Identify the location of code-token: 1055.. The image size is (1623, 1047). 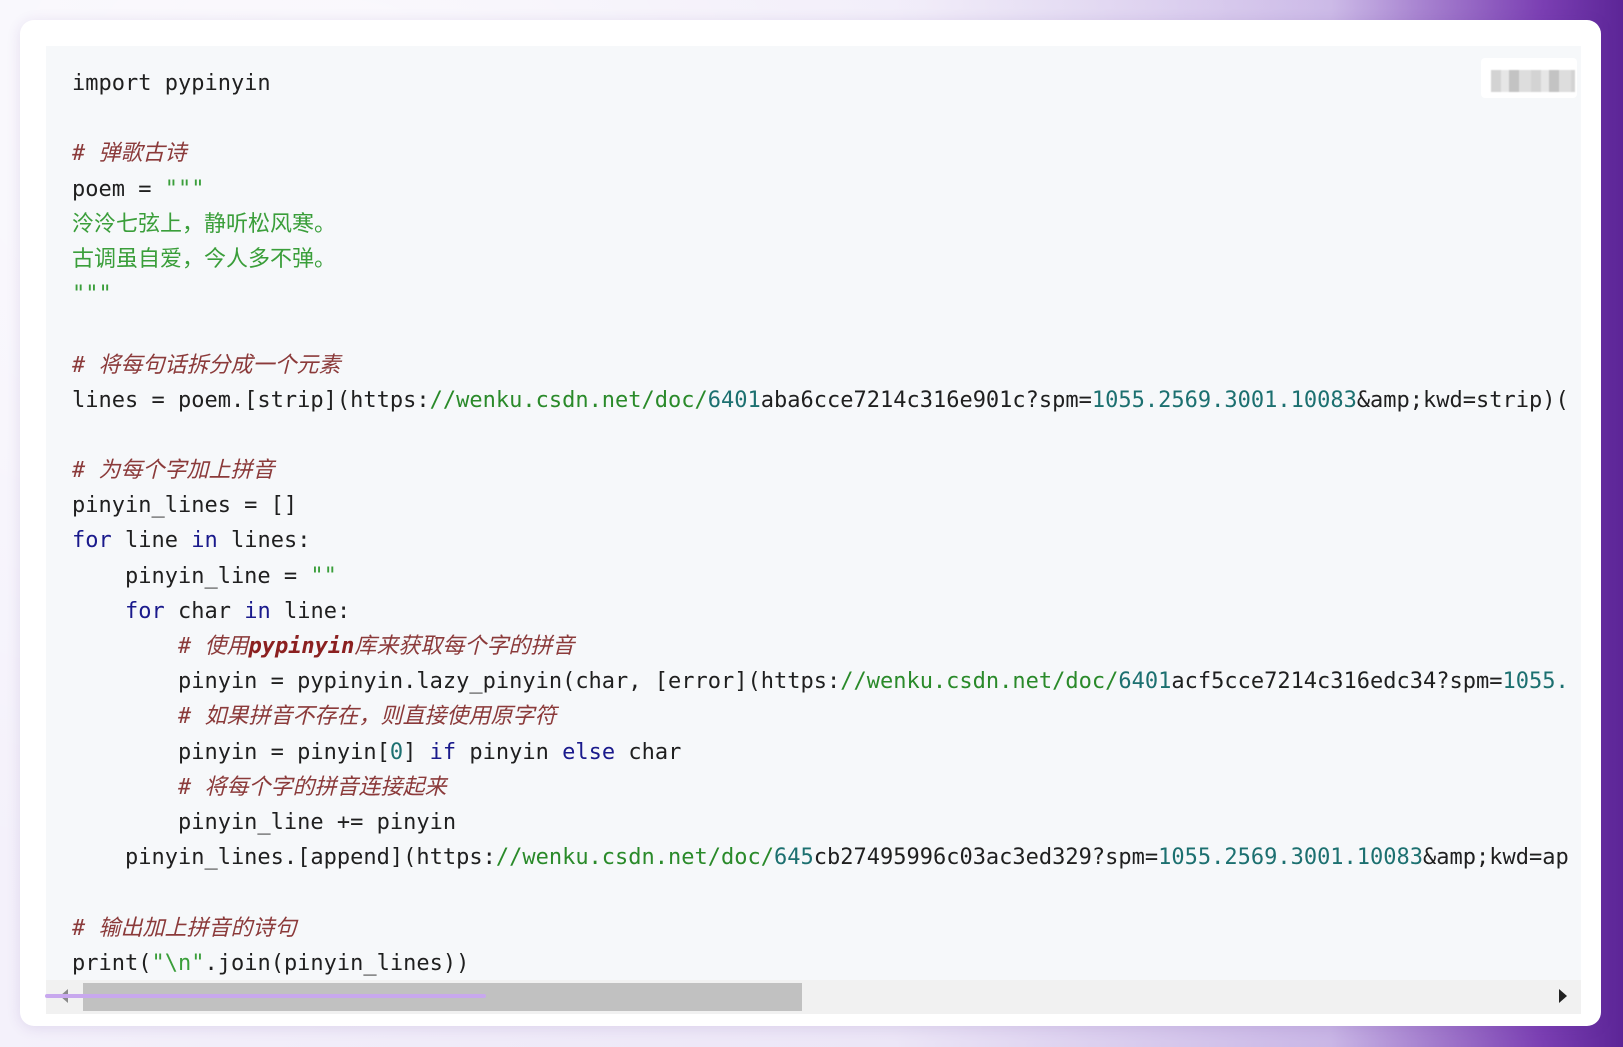
(1535, 682).